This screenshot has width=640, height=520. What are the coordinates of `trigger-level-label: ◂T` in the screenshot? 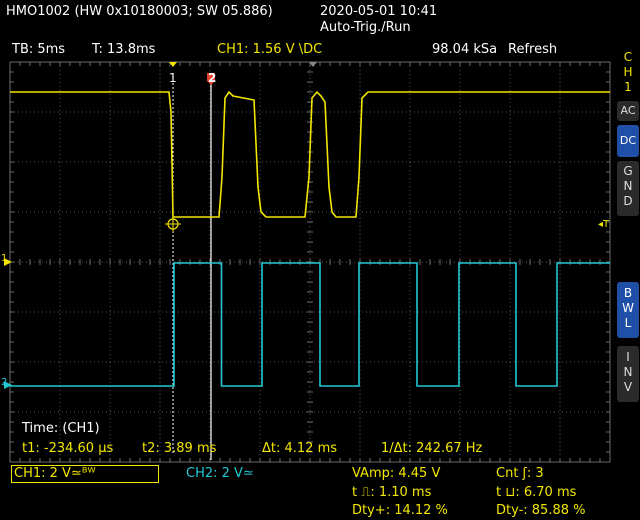 It's located at (604, 224).